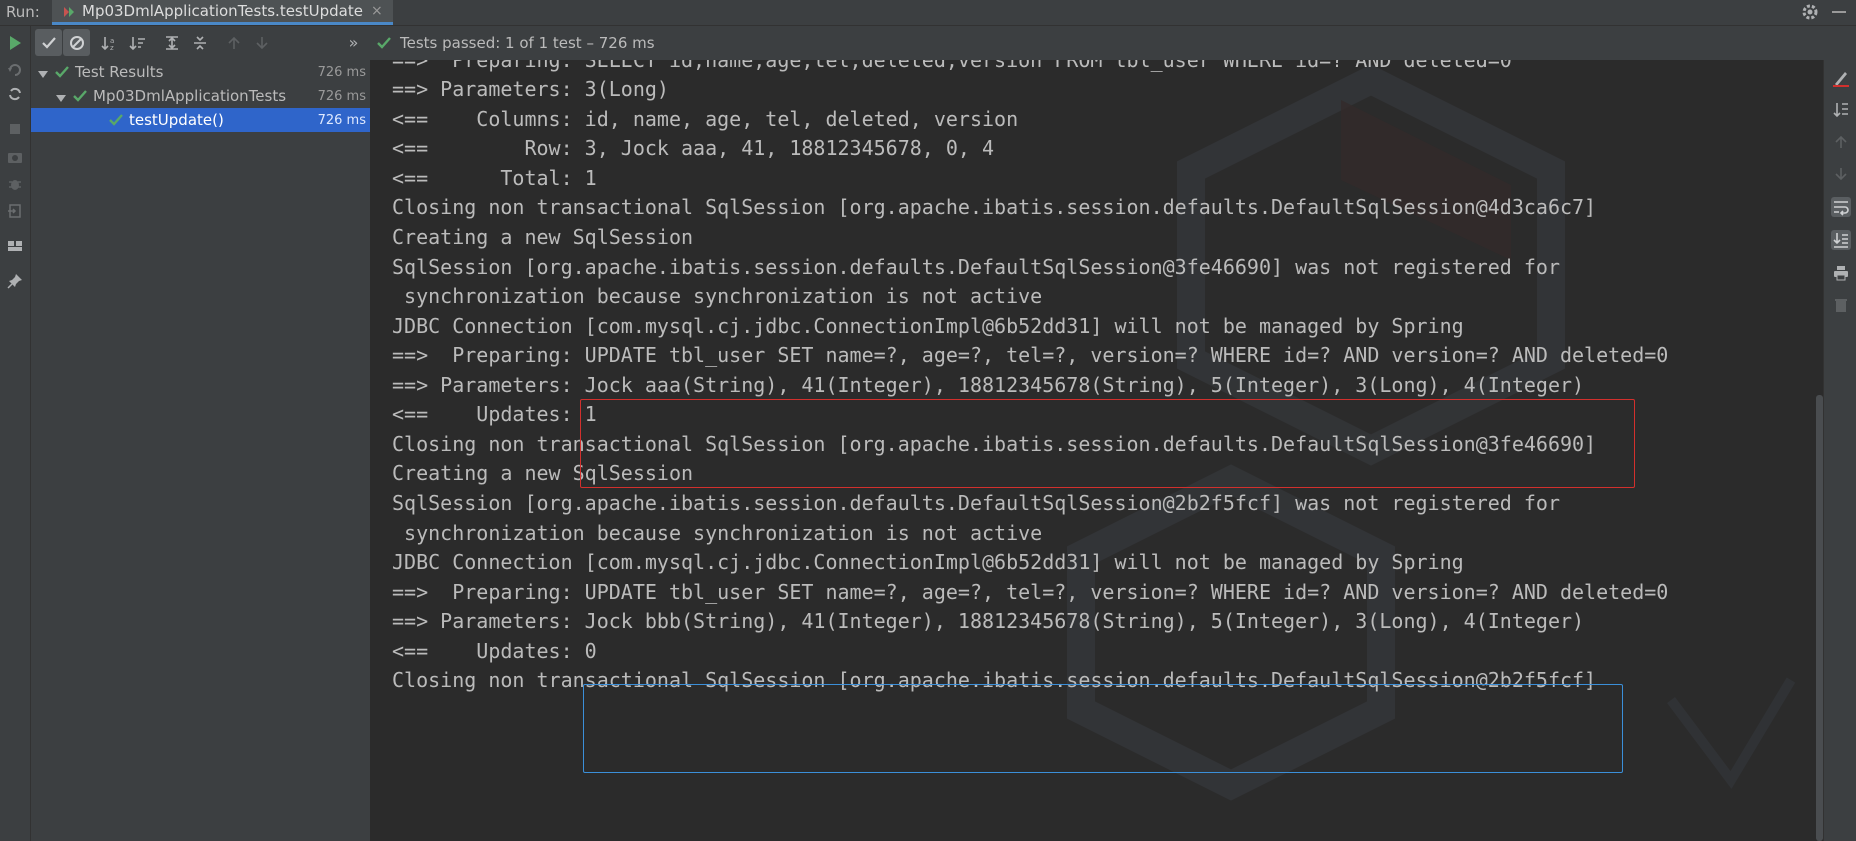 The image size is (1856, 841). Describe the element at coordinates (15, 281) in the screenshot. I see `pin-icon` at that location.